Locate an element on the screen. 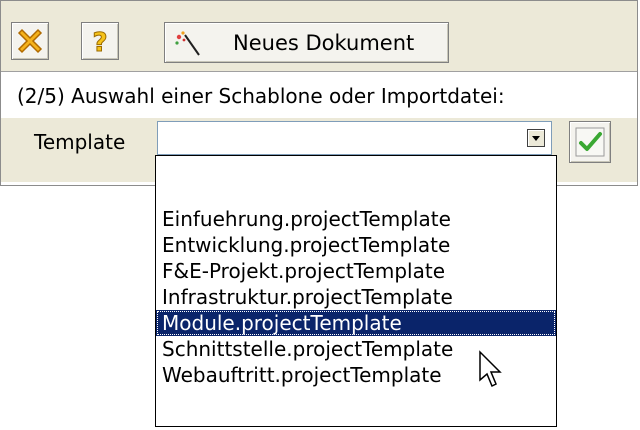 The height and width of the screenshot is (430, 640). template-select is located at coordinates (354, 138).